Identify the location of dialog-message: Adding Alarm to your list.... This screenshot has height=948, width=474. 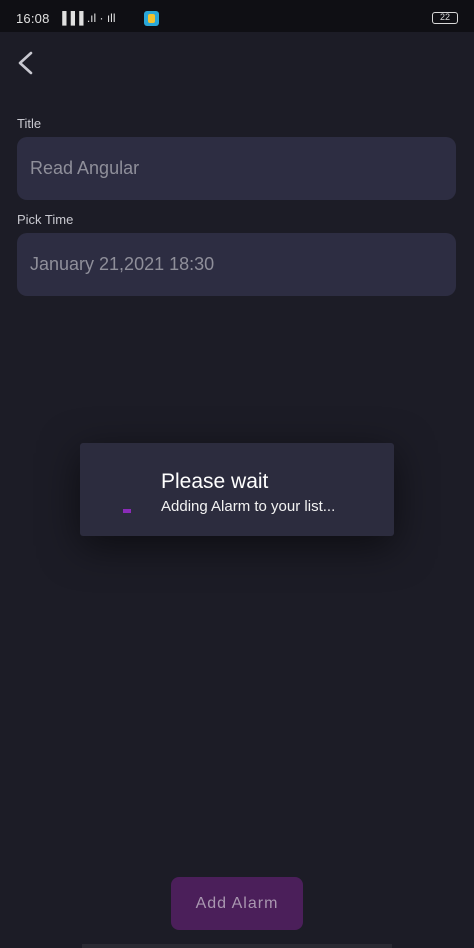
(248, 506).